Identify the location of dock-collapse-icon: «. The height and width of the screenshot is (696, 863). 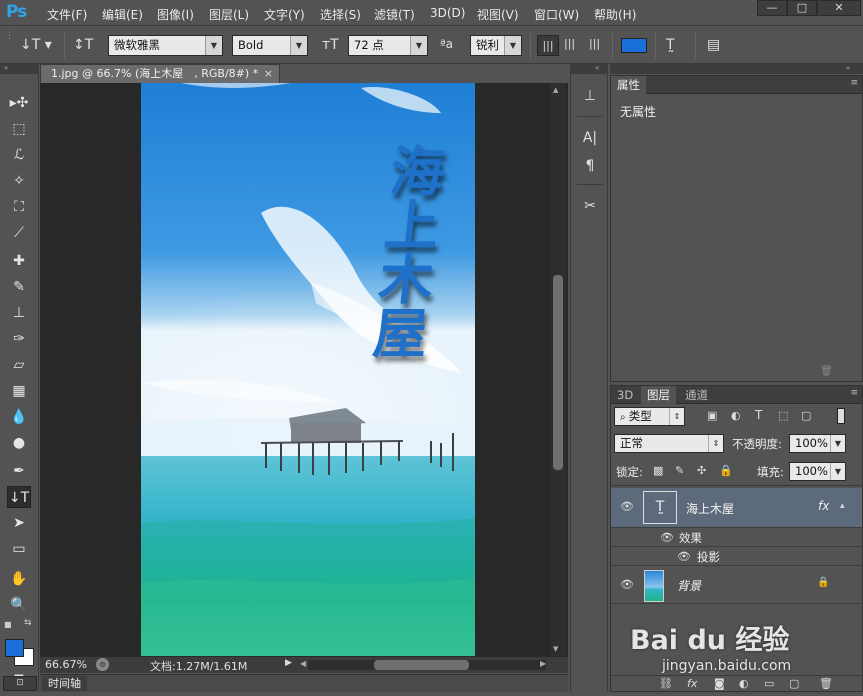
(589, 69).